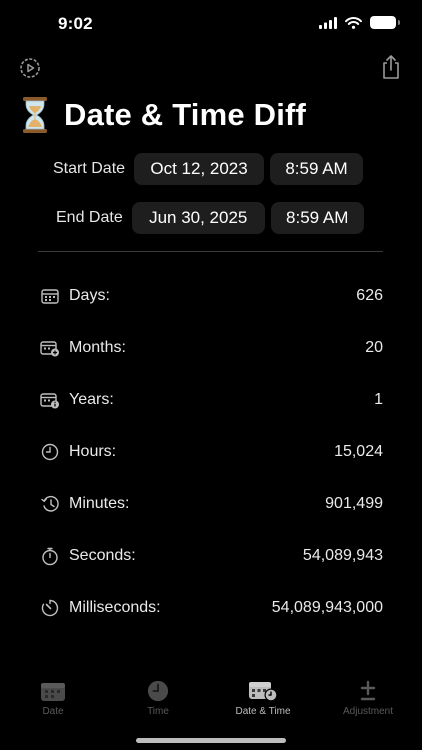 The height and width of the screenshot is (750, 422). I want to click on tab-adjustment: Adjustment, so click(368, 698).